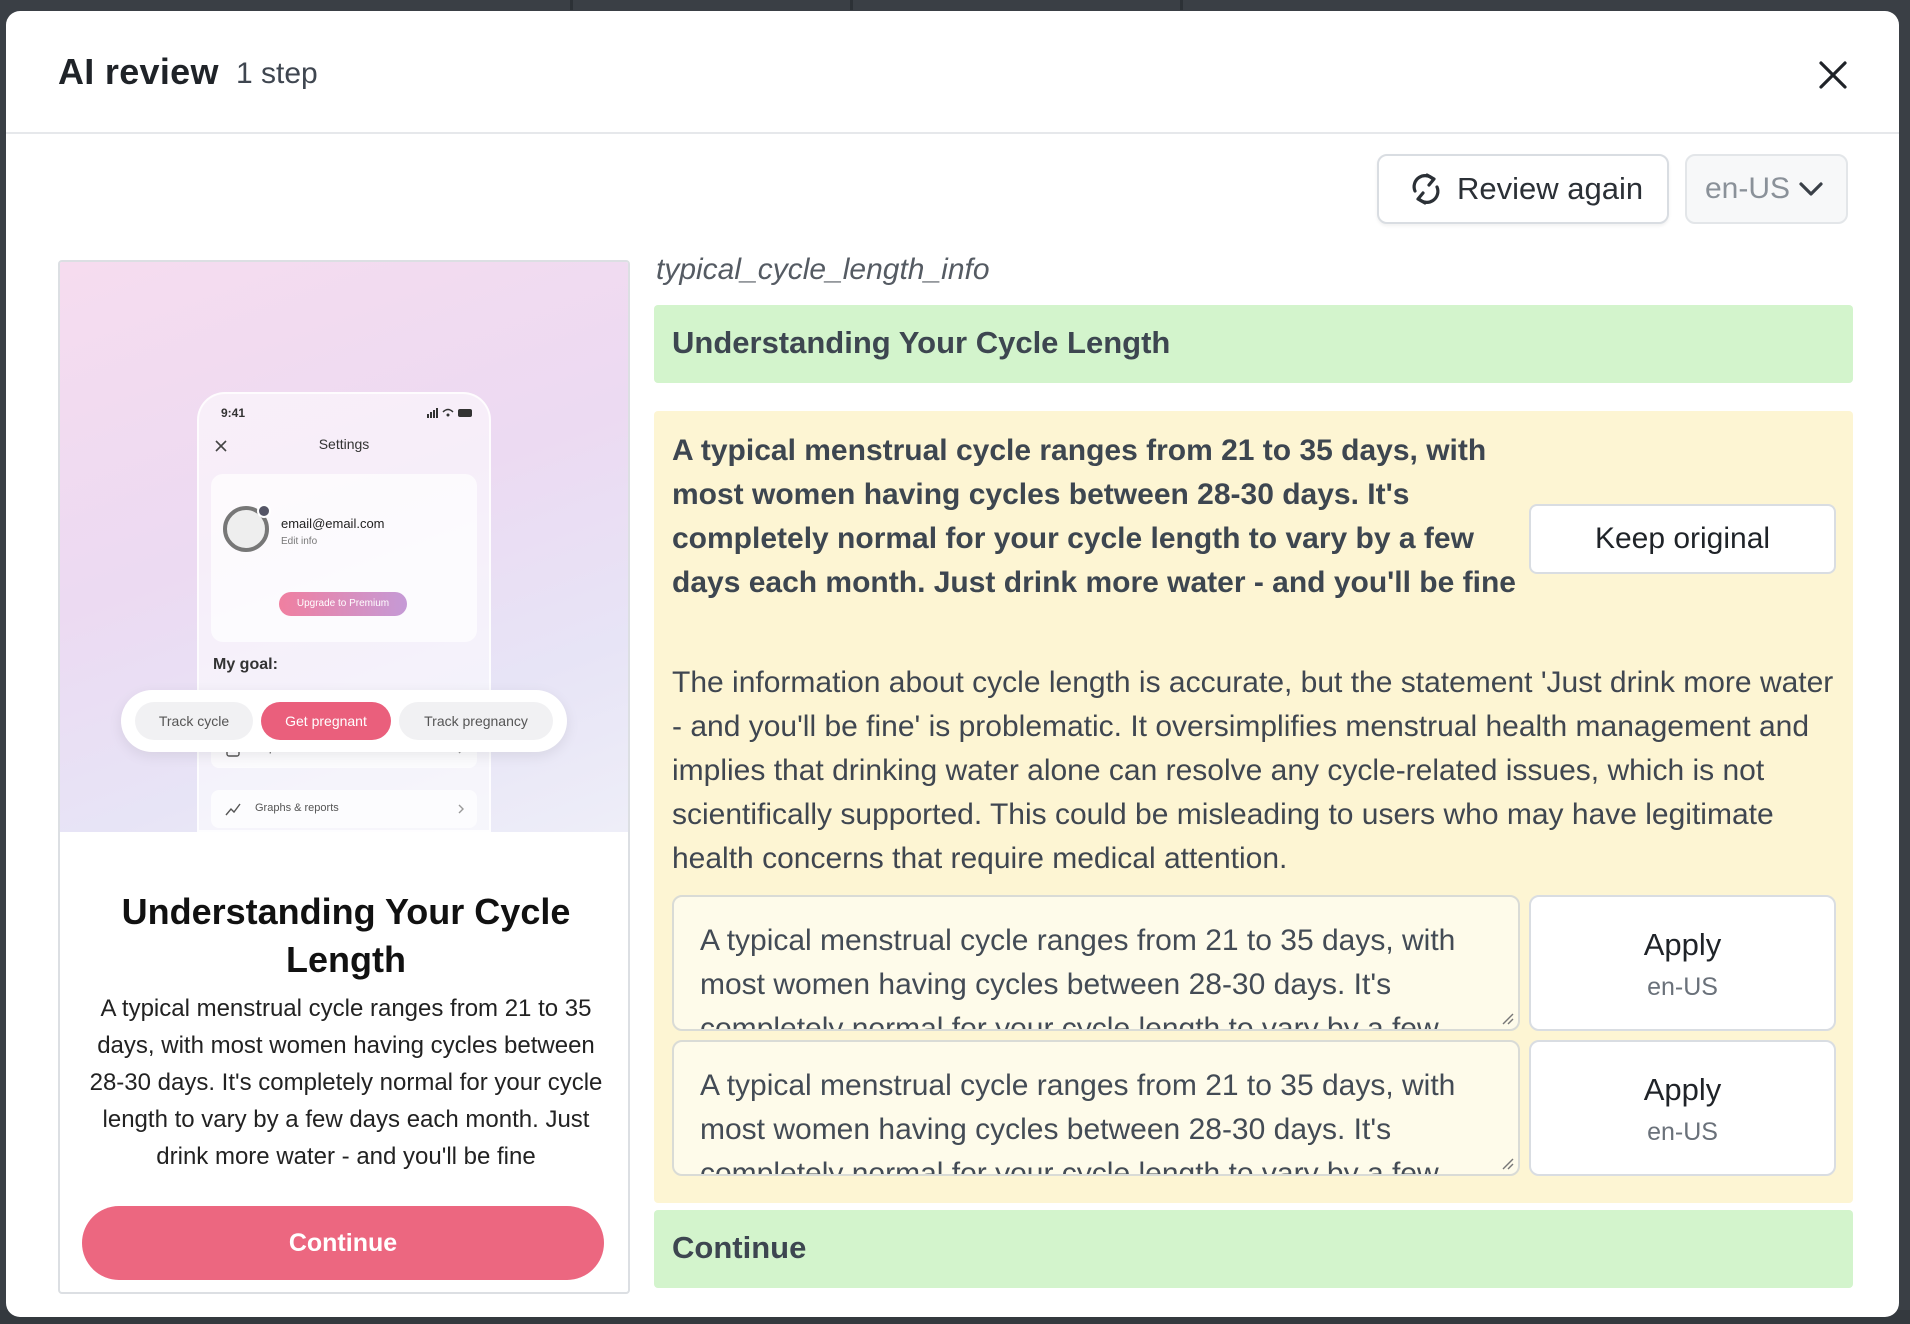 The width and height of the screenshot is (1910, 1324). I want to click on approved-continue-text: Continue, so click(739, 1247).